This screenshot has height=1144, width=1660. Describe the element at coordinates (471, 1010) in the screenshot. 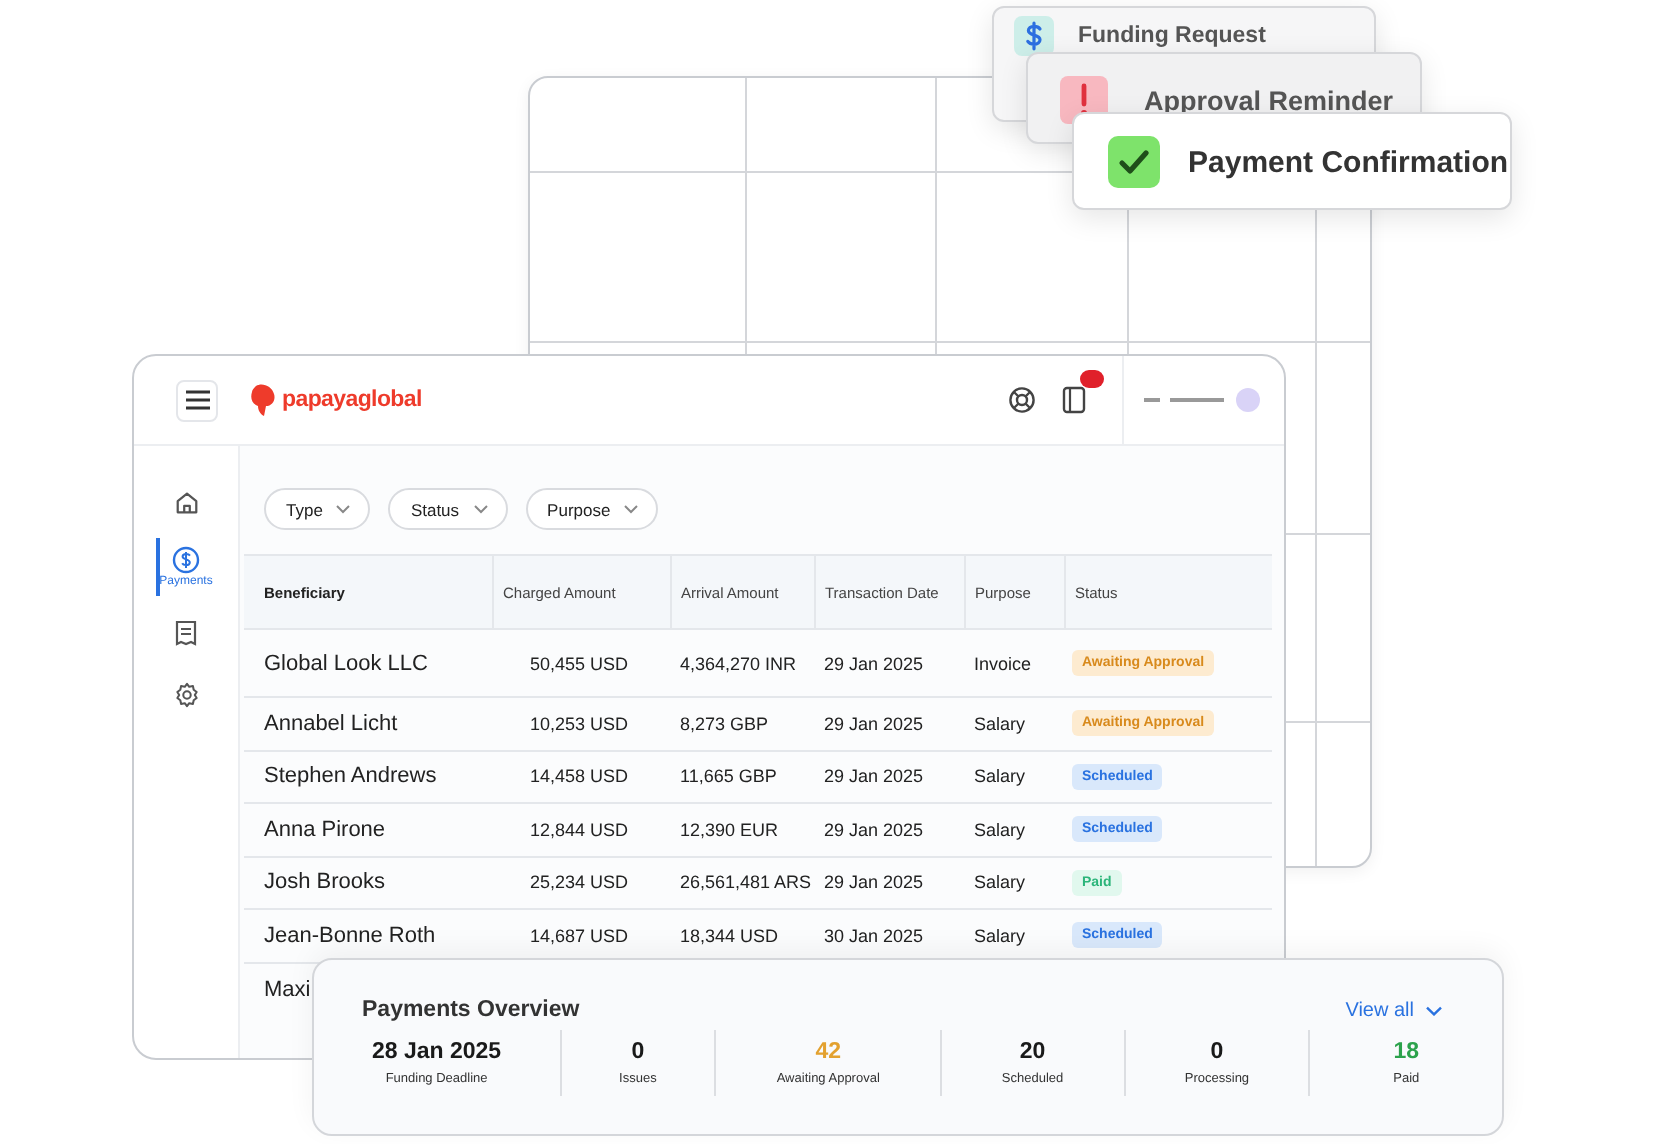

I see `overview-title: Payments Overview` at that location.